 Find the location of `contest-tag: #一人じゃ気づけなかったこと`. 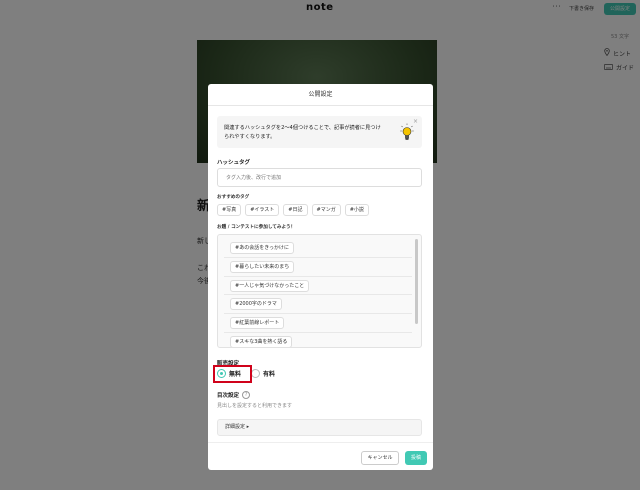

contest-tag: #一人じゃ気づけなかったこと is located at coordinates (270, 285).